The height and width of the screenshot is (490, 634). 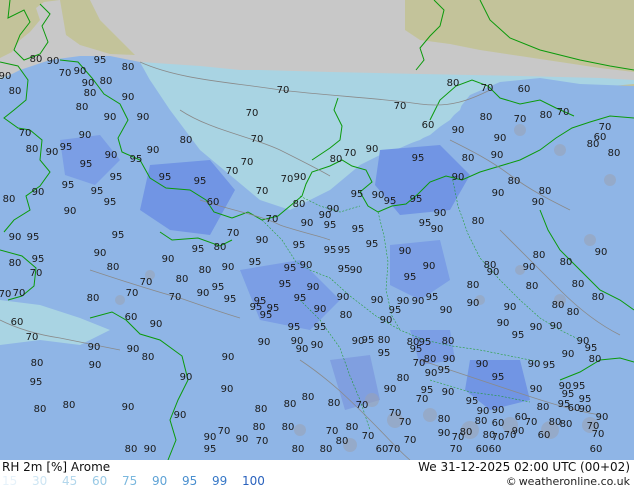 What do you see at coordinates (70, 481) in the screenshot?
I see `legend-value: 45` at bounding box center [70, 481].